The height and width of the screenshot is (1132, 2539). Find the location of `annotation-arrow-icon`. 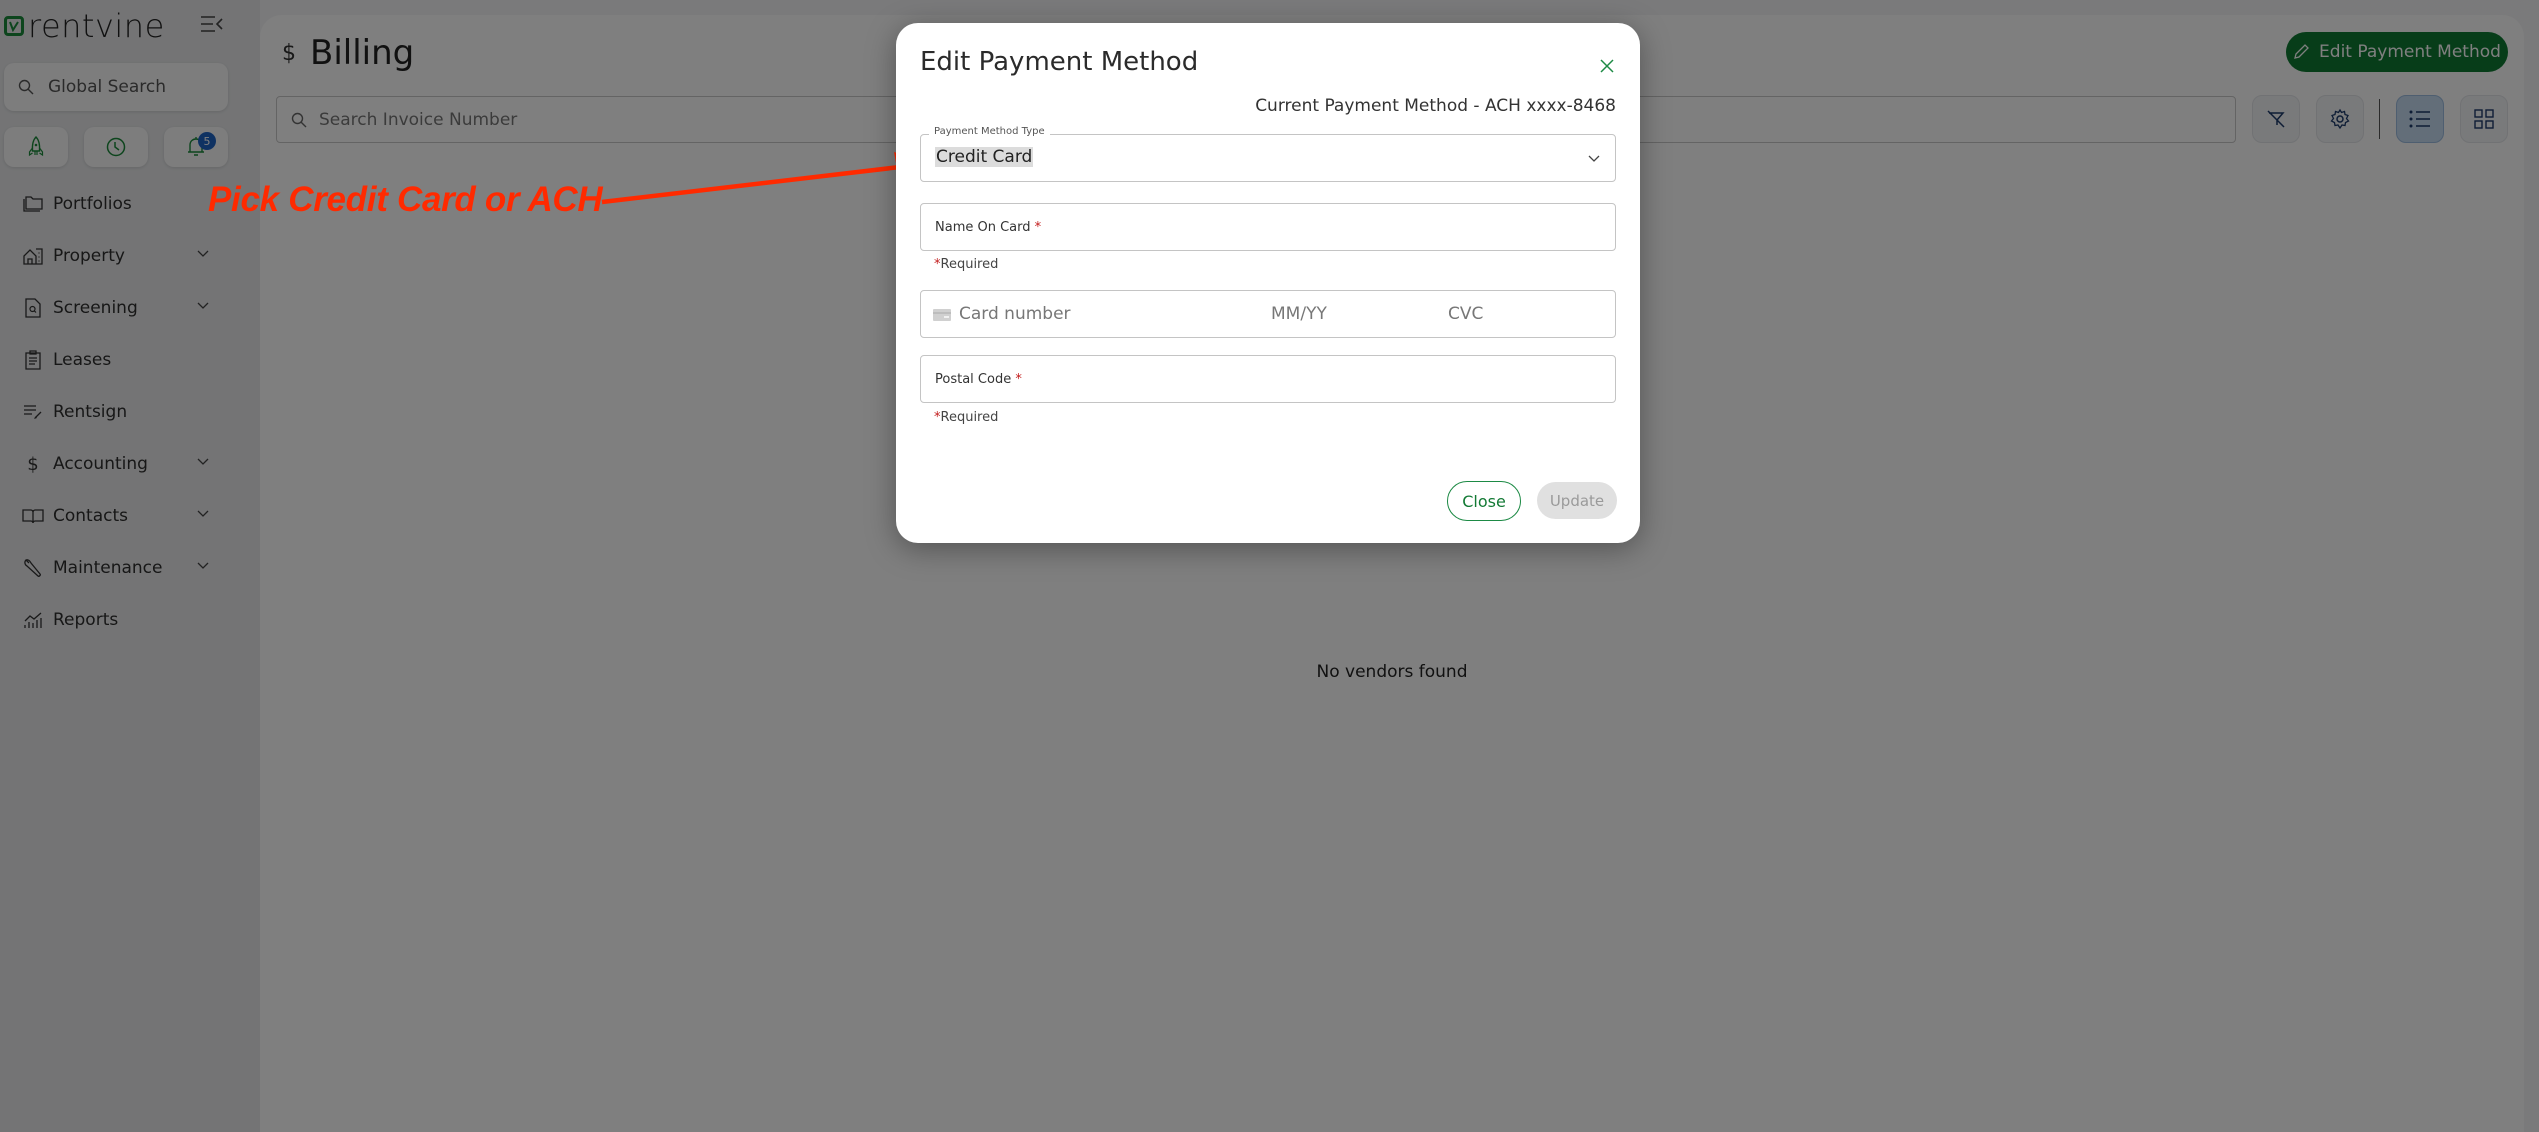

annotation-arrow-icon is located at coordinates (765, 178).